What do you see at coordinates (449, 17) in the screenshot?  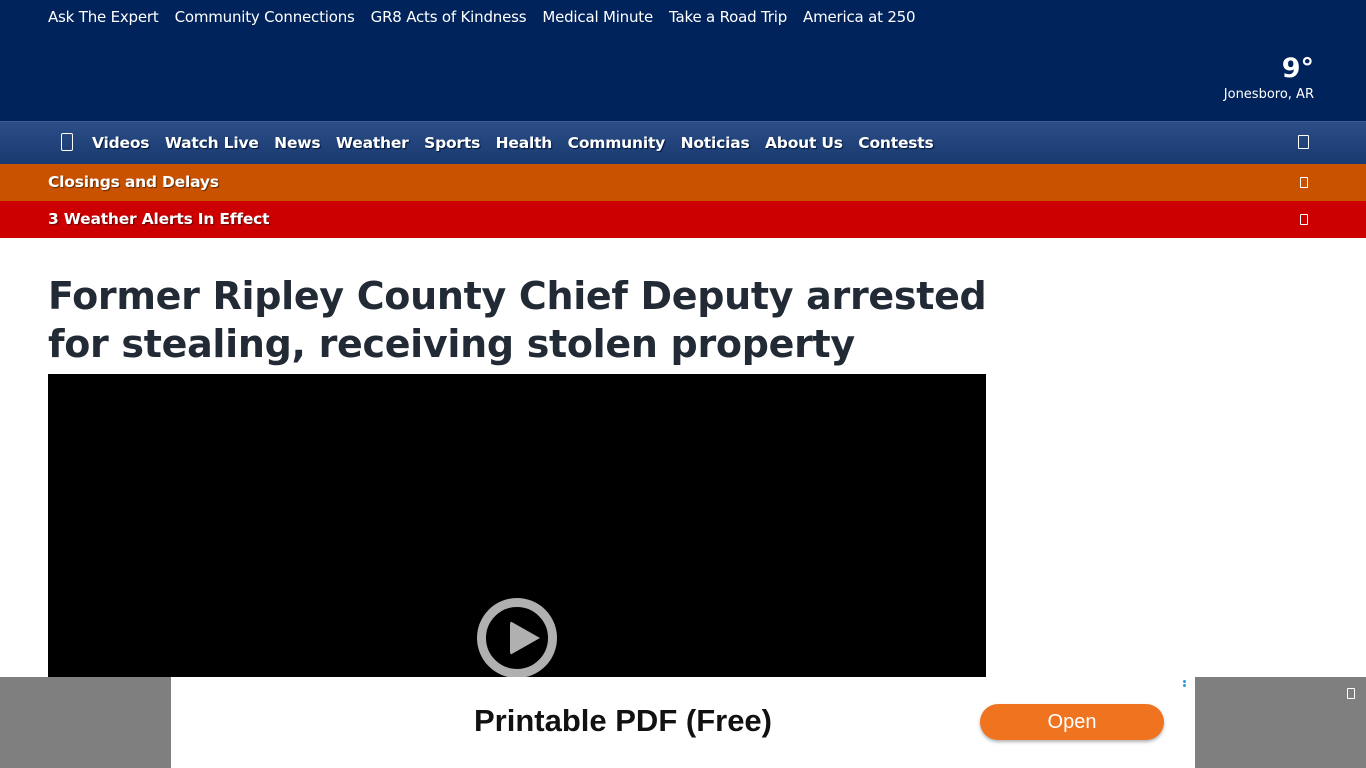 I see `top-link-gr8-acts-of-kindness: GR8 Acts of Kindness` at bounding box center [449, 17].